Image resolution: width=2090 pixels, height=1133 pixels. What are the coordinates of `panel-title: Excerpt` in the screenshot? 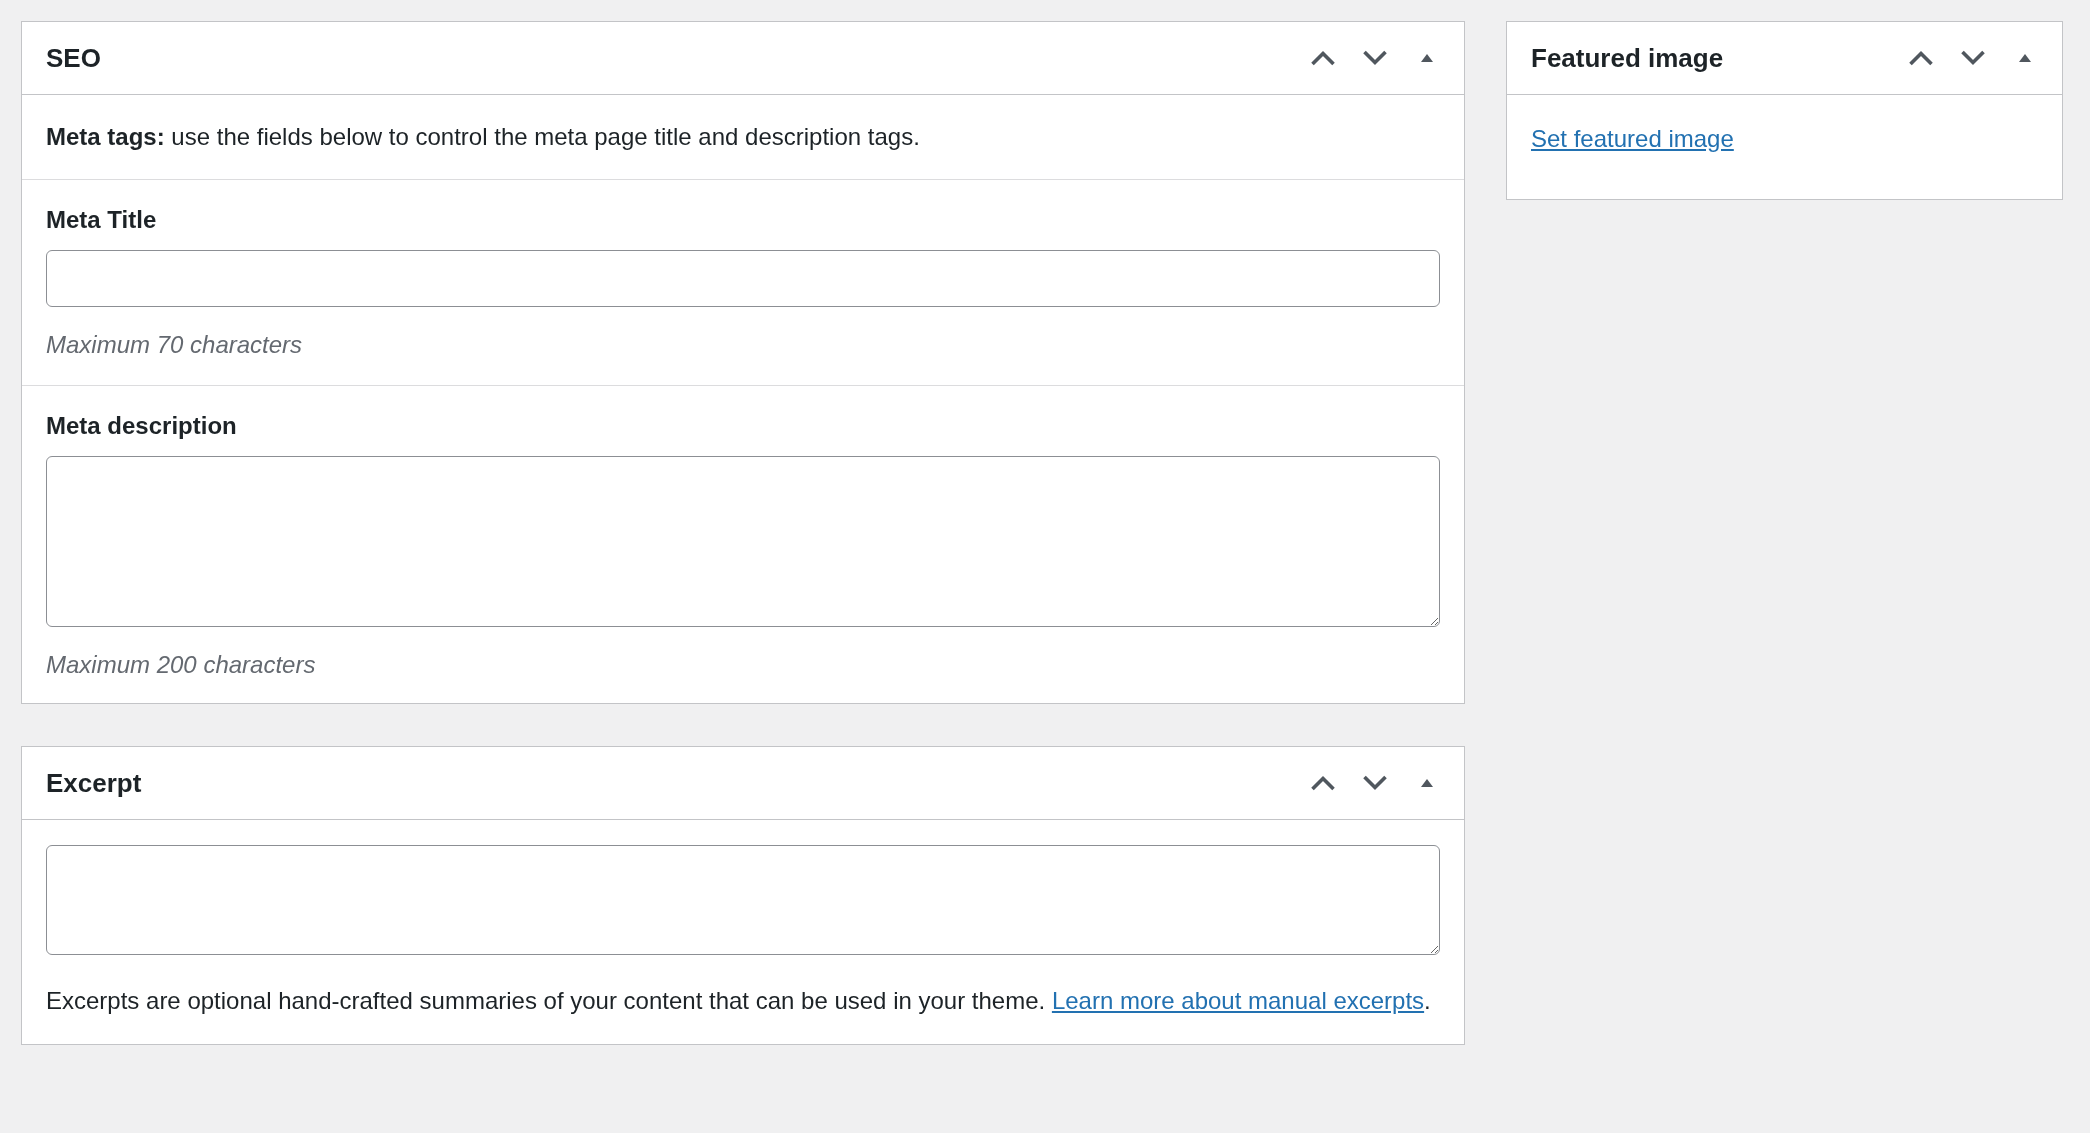 It's located at (94, 783).